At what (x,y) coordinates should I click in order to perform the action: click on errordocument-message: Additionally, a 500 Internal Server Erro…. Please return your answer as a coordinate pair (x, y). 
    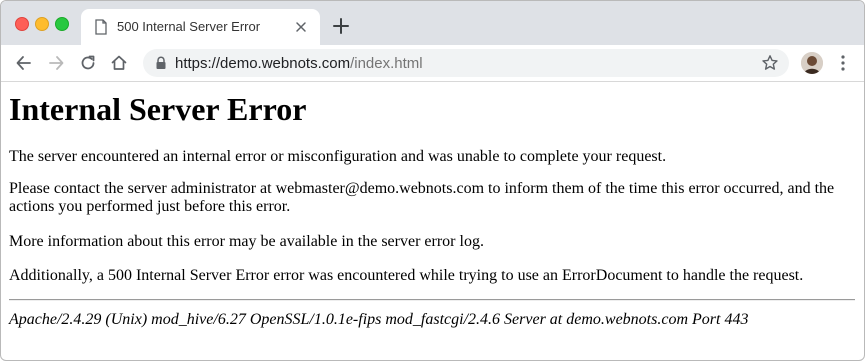
    Looking at the image, I should click on (406, 275).